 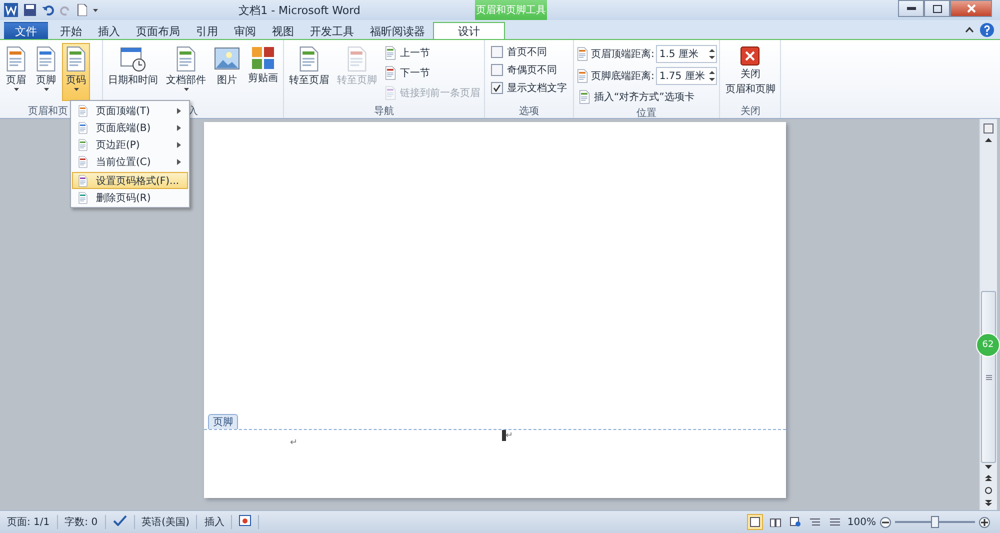 What do you see at coordinates (186, 72) in the screenshot?
I see `ribbon-button: 文档部件` at bounding box center [186, 72].